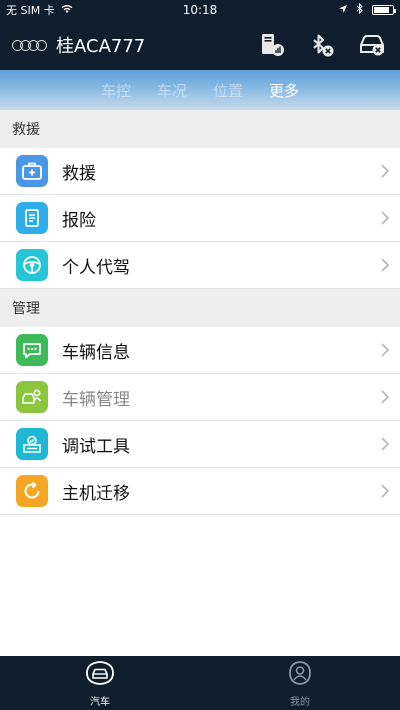 This screenshot has width=400, height=710. Describe the element at coordinates (272, 45) in the screenshot. I see `device-stats-icon` at that location.